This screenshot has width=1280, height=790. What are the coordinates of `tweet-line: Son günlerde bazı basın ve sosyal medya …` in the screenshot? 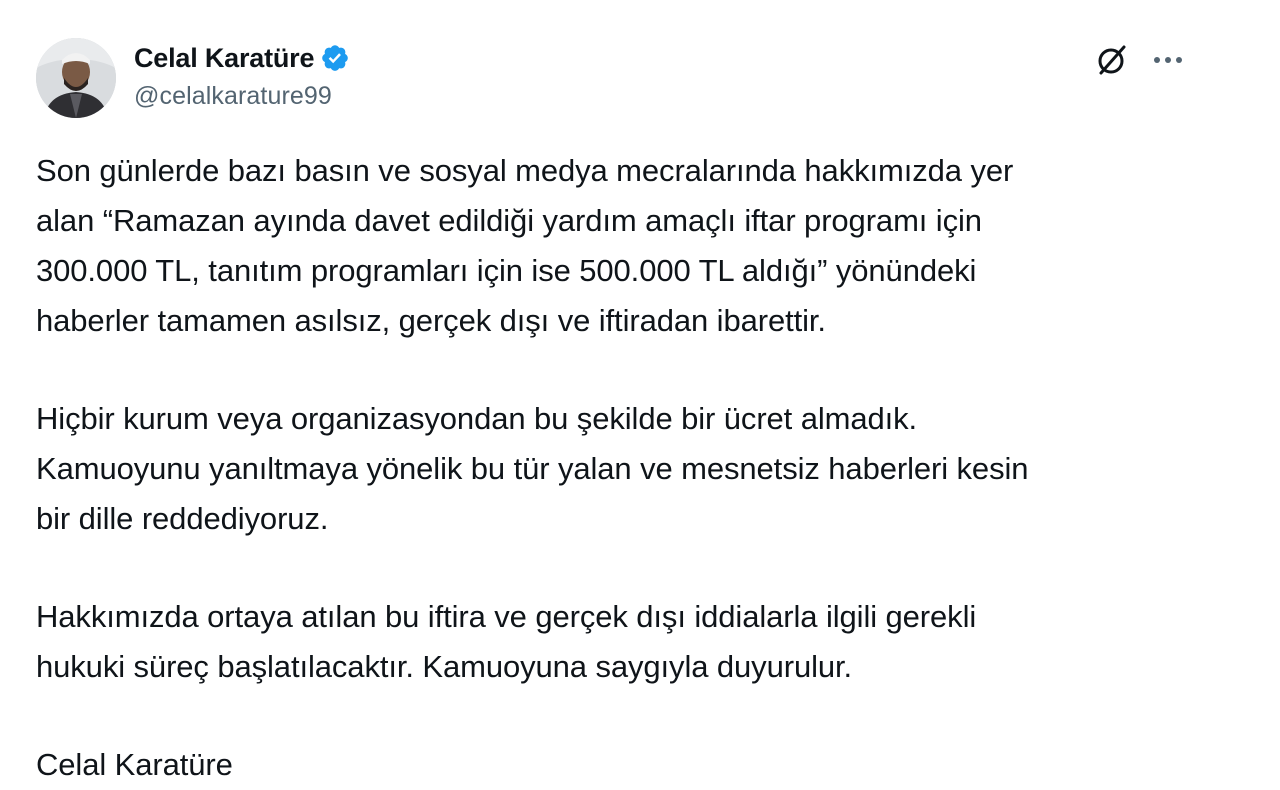 It's located at (525, 170).